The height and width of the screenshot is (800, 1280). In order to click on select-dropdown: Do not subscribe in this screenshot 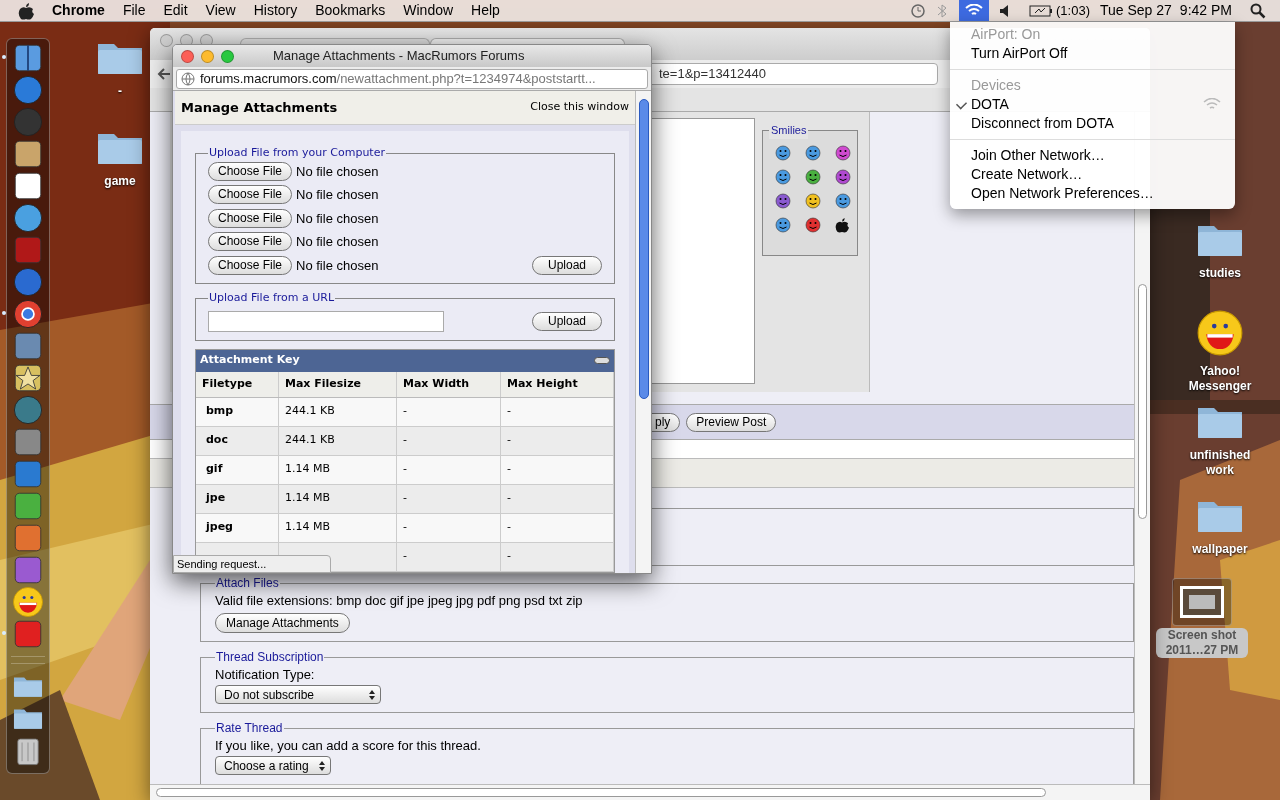, I will do `click(298, 694)`.